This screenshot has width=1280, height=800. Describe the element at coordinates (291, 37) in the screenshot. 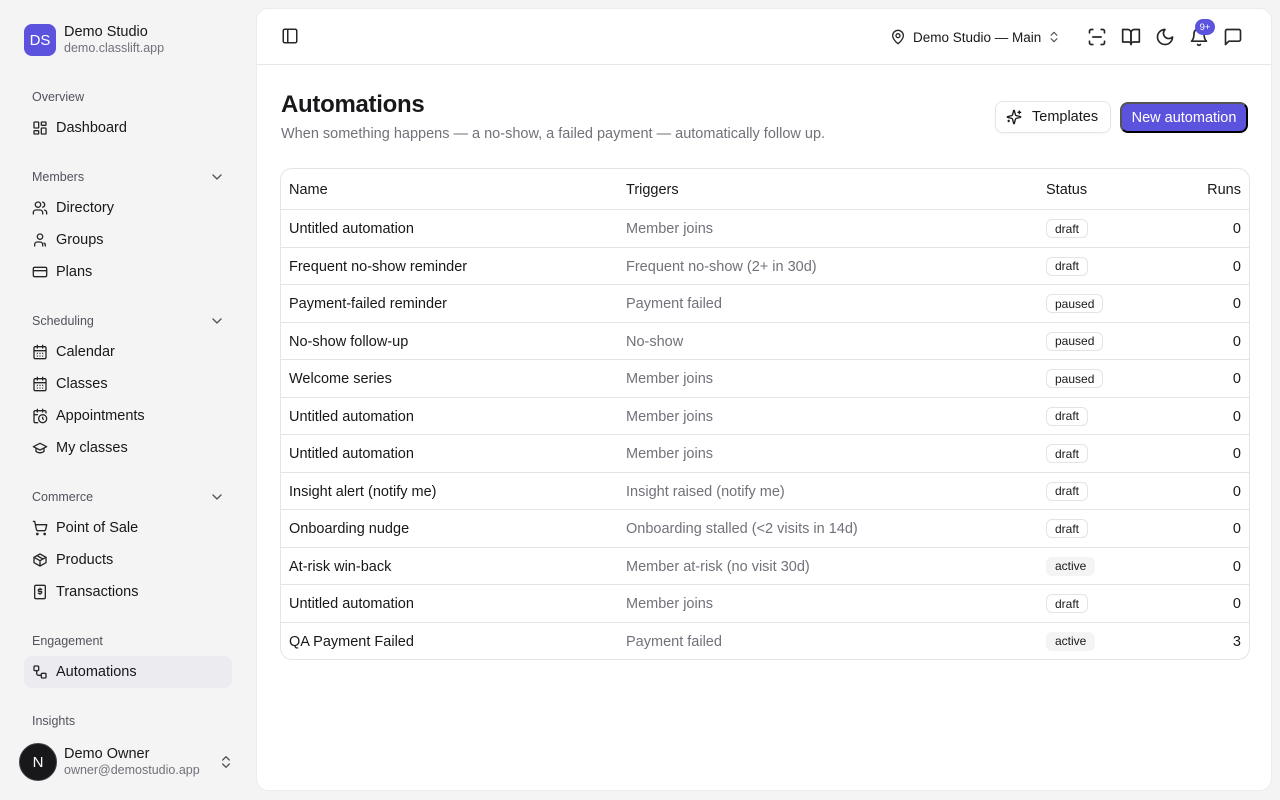

I see `sidebar-toggle-icon` at that location.